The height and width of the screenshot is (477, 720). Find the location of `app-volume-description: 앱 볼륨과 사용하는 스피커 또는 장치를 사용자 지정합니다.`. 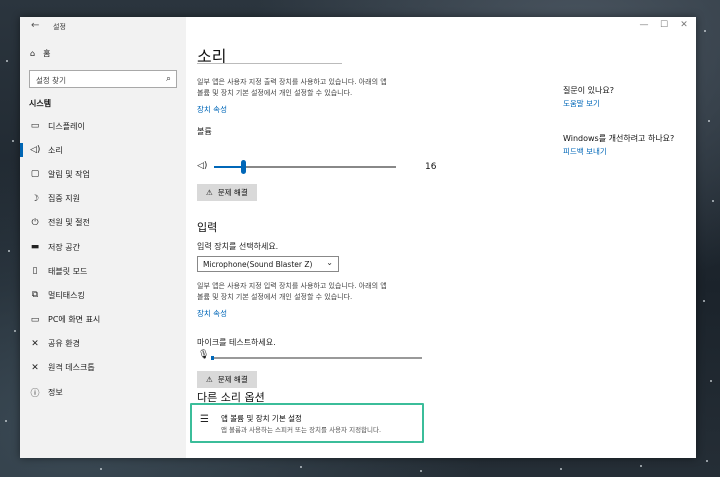

app-volume-description: 앱 볼륨과 사용하는 스피커 또는 장치를 사용자 지정합니다. is located at coordinates (301, 430).